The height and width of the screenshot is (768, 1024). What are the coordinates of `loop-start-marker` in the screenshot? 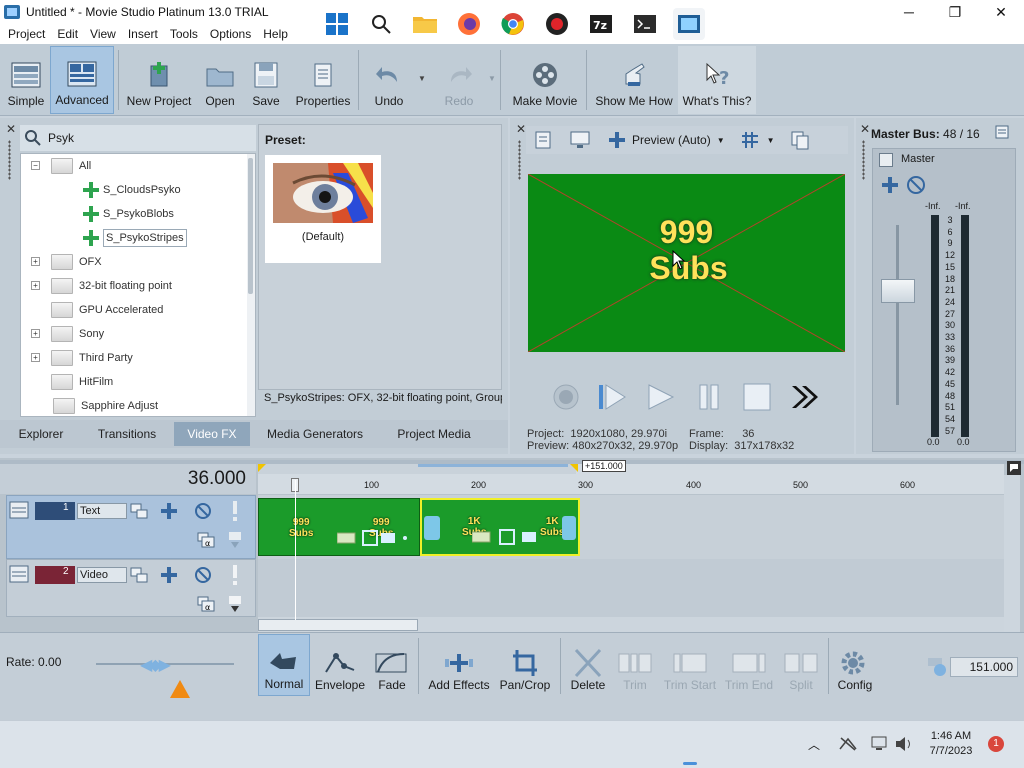 It's located at (263, 469).